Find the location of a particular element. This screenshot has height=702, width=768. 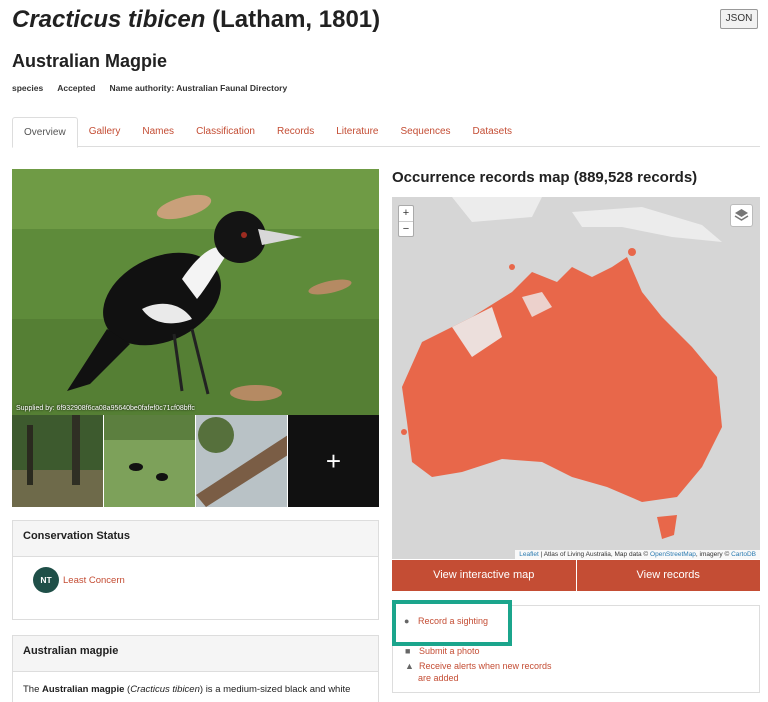

submit-photo-link: ■ Submit a photo is located at coordinates (442, 651).